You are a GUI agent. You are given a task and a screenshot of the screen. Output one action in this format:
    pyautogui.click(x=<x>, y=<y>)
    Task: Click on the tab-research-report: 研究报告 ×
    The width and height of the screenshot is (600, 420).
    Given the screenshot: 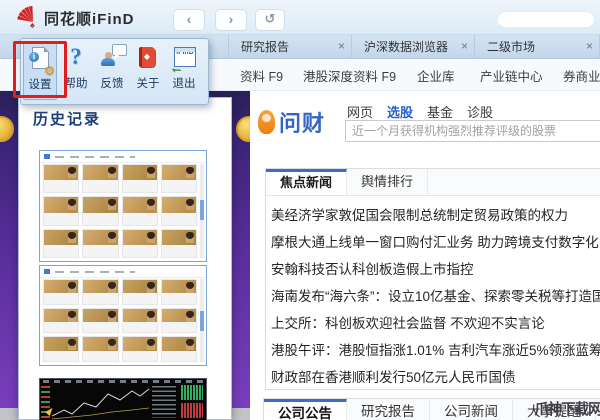 What is the action you would take?
    pyautogui.click(x=290, y=46)
    